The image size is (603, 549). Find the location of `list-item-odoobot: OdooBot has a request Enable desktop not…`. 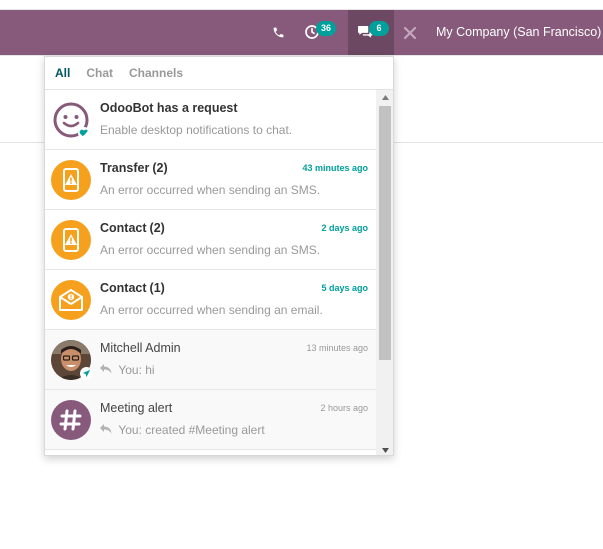

list-item-odoobot: OdooBot has a request Enable desktop not… is located at coordinates (210, 120).